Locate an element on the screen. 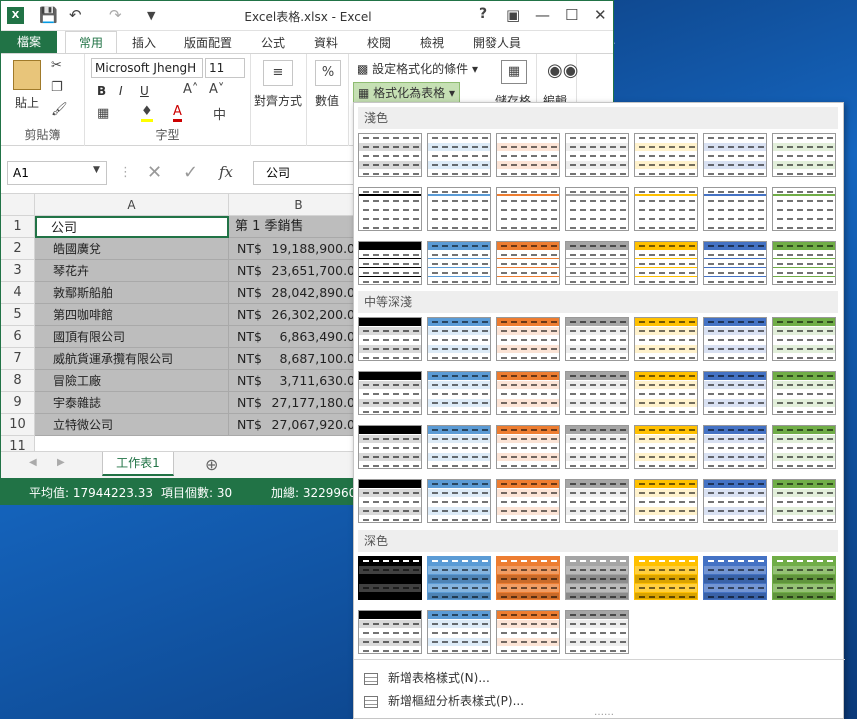 Image resolution: width=857 pixels, height=719 pixels. tab-home: 常用 is located at coordinates (91, 42).